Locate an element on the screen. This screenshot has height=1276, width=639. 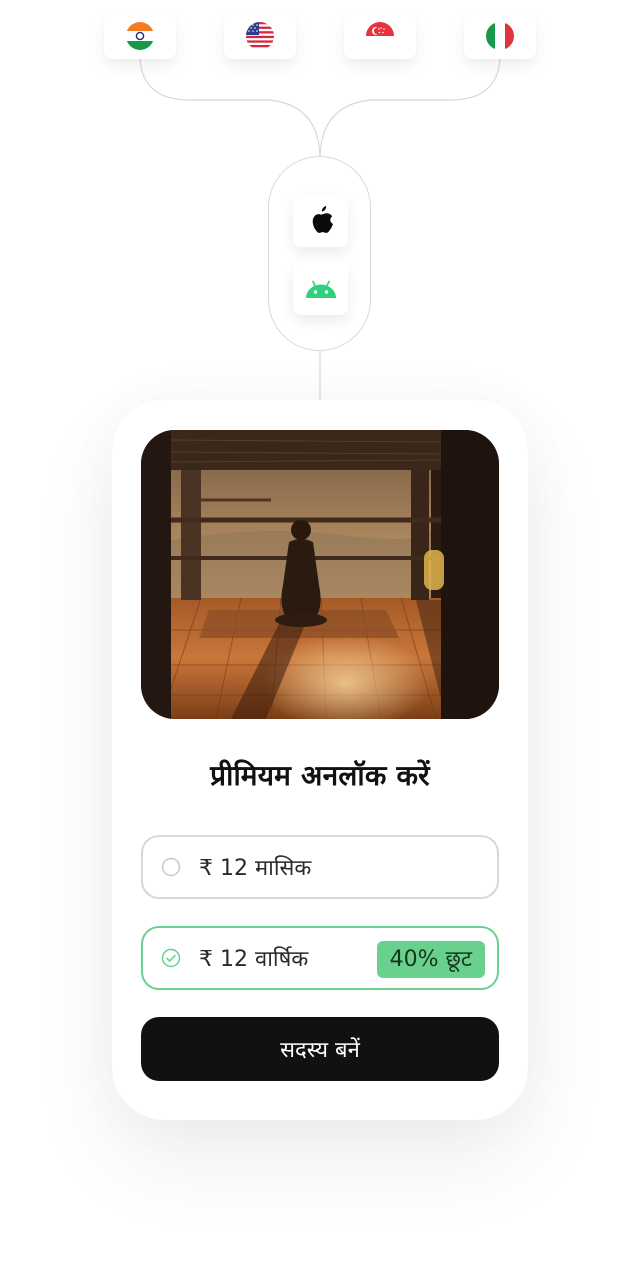
india-flag-icon is located at coordinates (140, 35).